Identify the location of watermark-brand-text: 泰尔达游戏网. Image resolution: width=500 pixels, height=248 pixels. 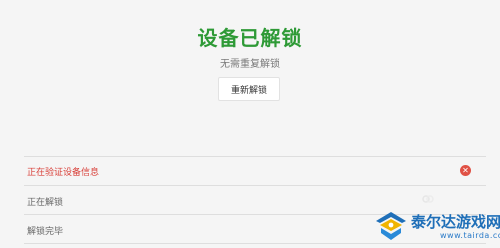
(455, 222).